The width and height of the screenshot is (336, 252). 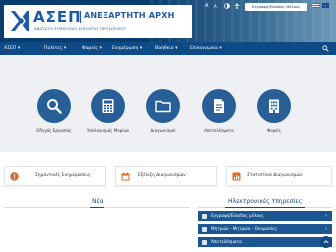 I want to click on news-divider-accent, so click(x=97, y=207).